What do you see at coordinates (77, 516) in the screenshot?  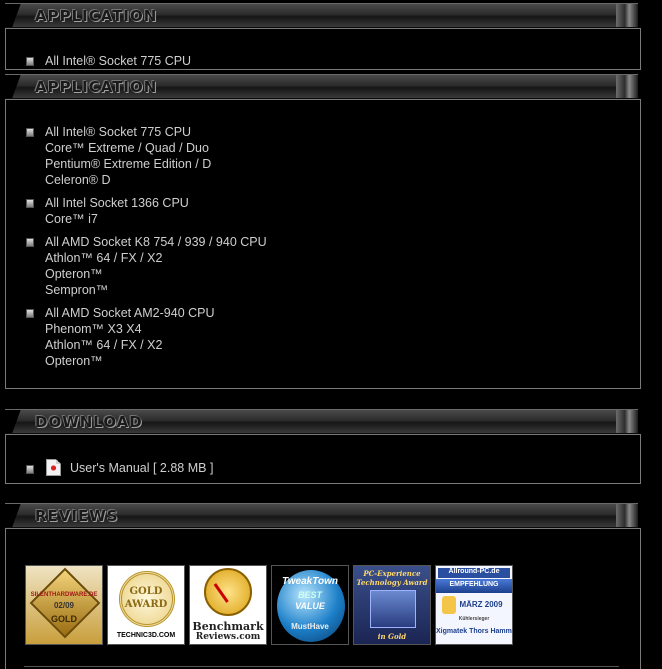 I see `section-title: REVIEWS` at bounding box center [77, 516].